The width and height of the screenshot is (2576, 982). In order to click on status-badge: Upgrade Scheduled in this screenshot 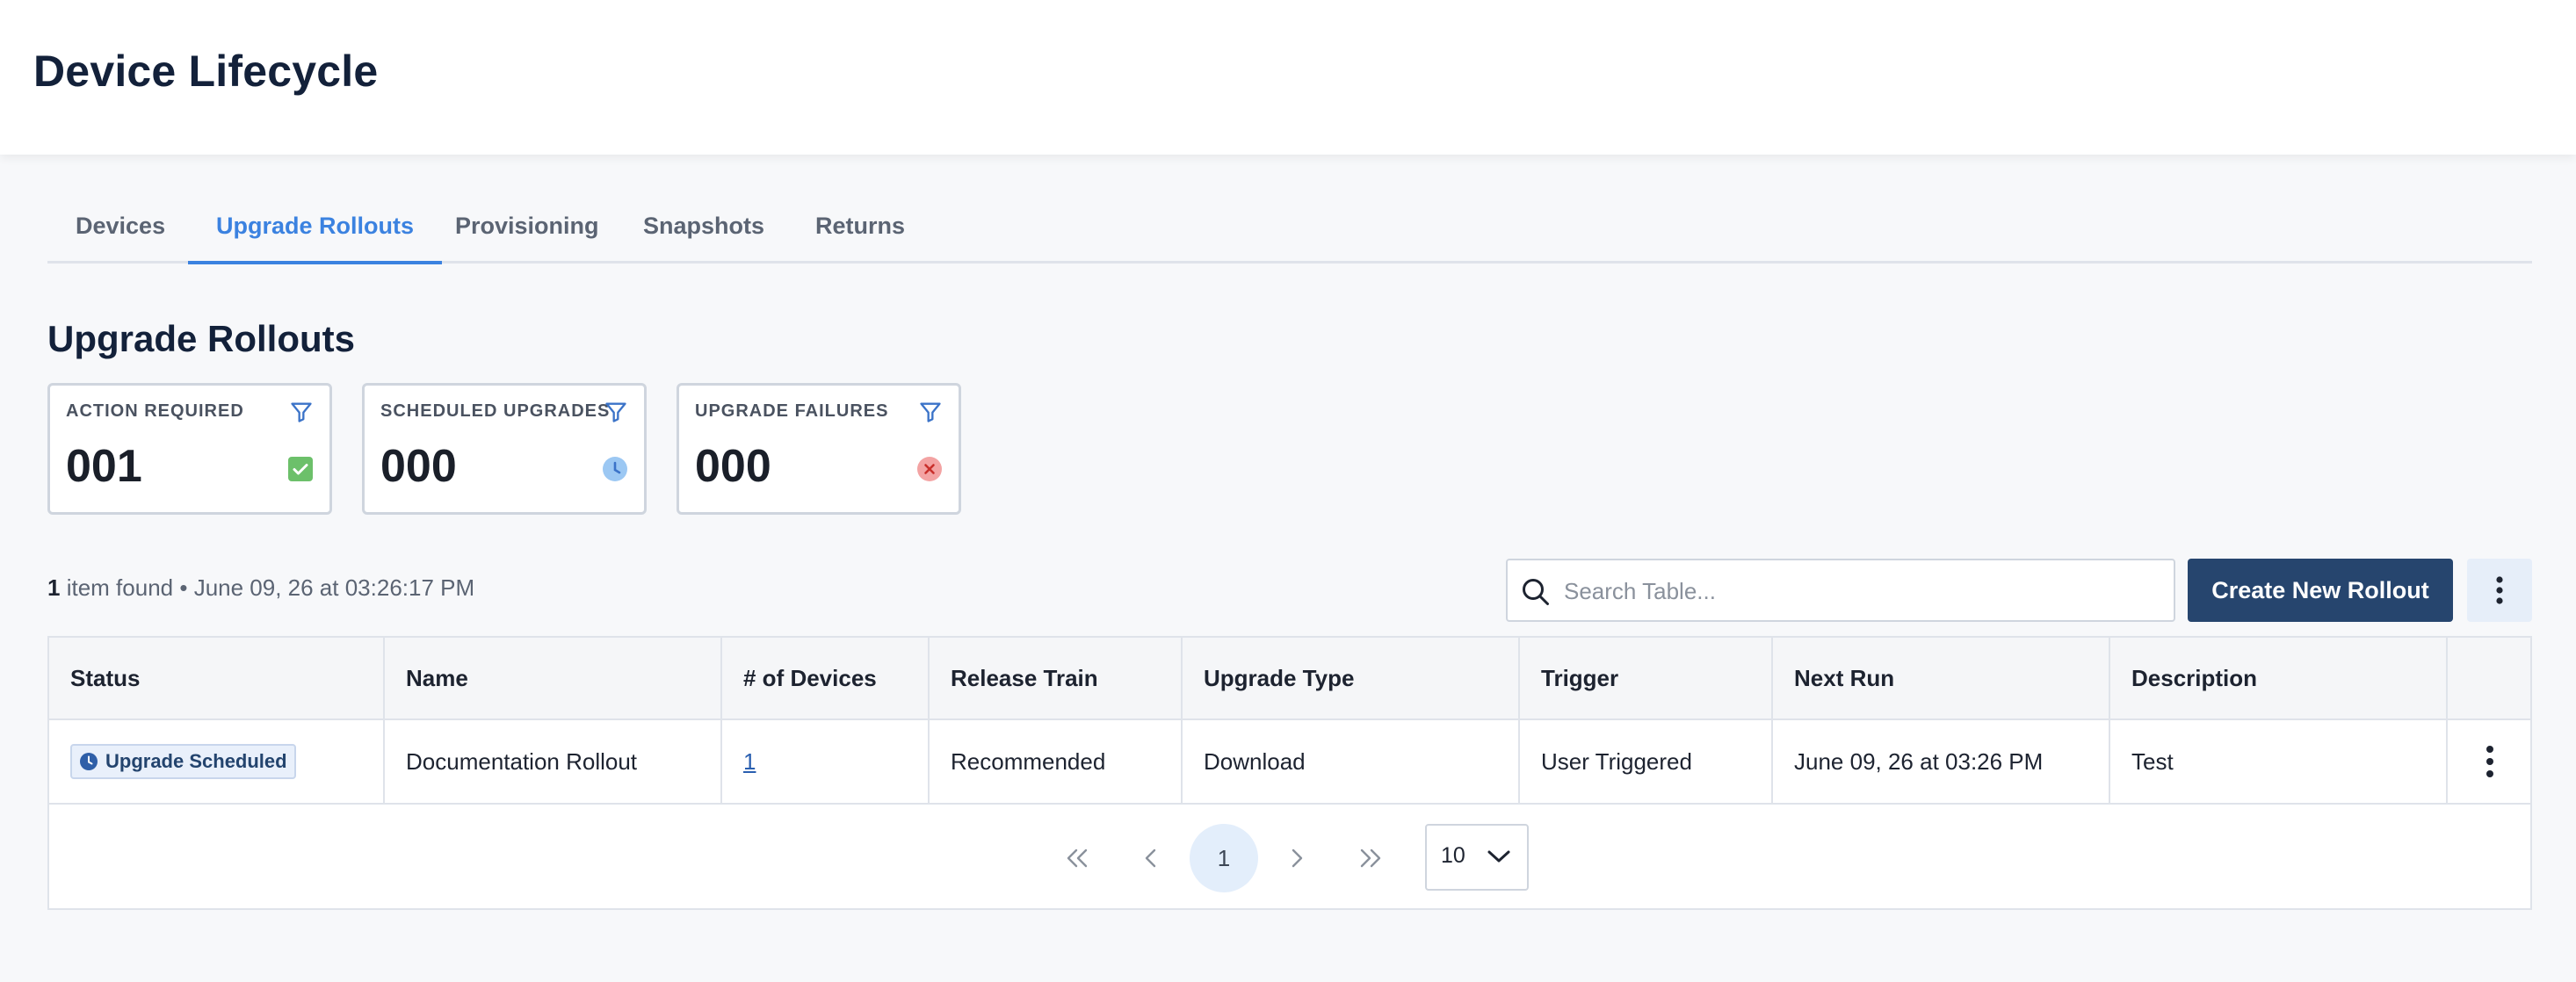, I will do `click(183, 761)`.